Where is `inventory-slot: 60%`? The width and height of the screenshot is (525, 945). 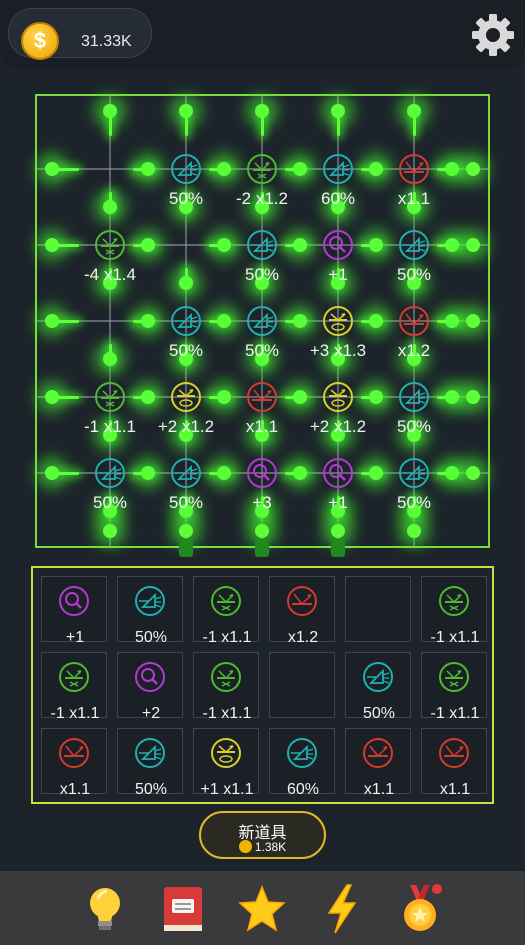
inventory-slot: 60% is located at coordinates (302, 763).